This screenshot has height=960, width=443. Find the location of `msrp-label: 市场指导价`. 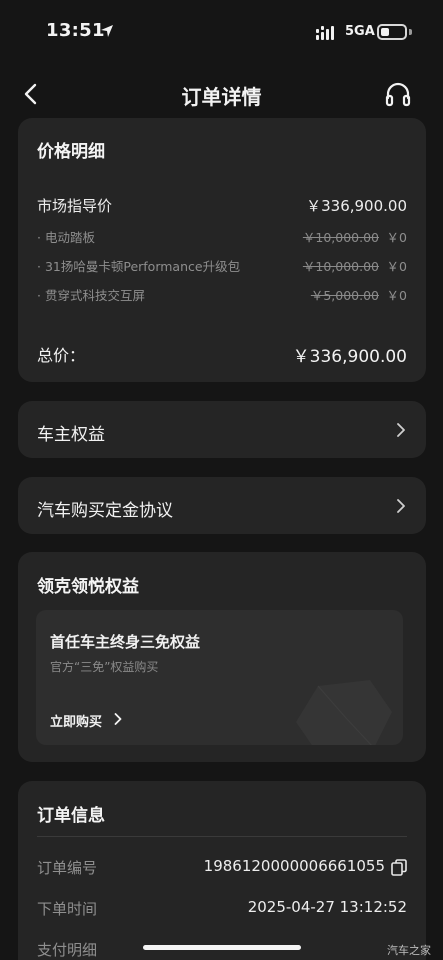

msrp-label: 市场指导价 is located at coordinates (75, 206).